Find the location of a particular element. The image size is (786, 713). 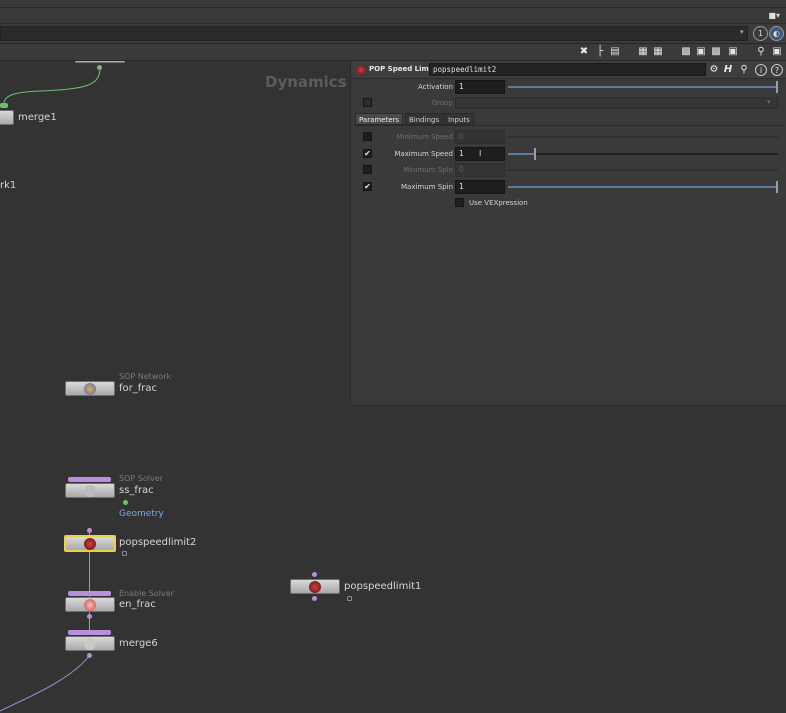

partial-flag is located at coordinates (4, 105).